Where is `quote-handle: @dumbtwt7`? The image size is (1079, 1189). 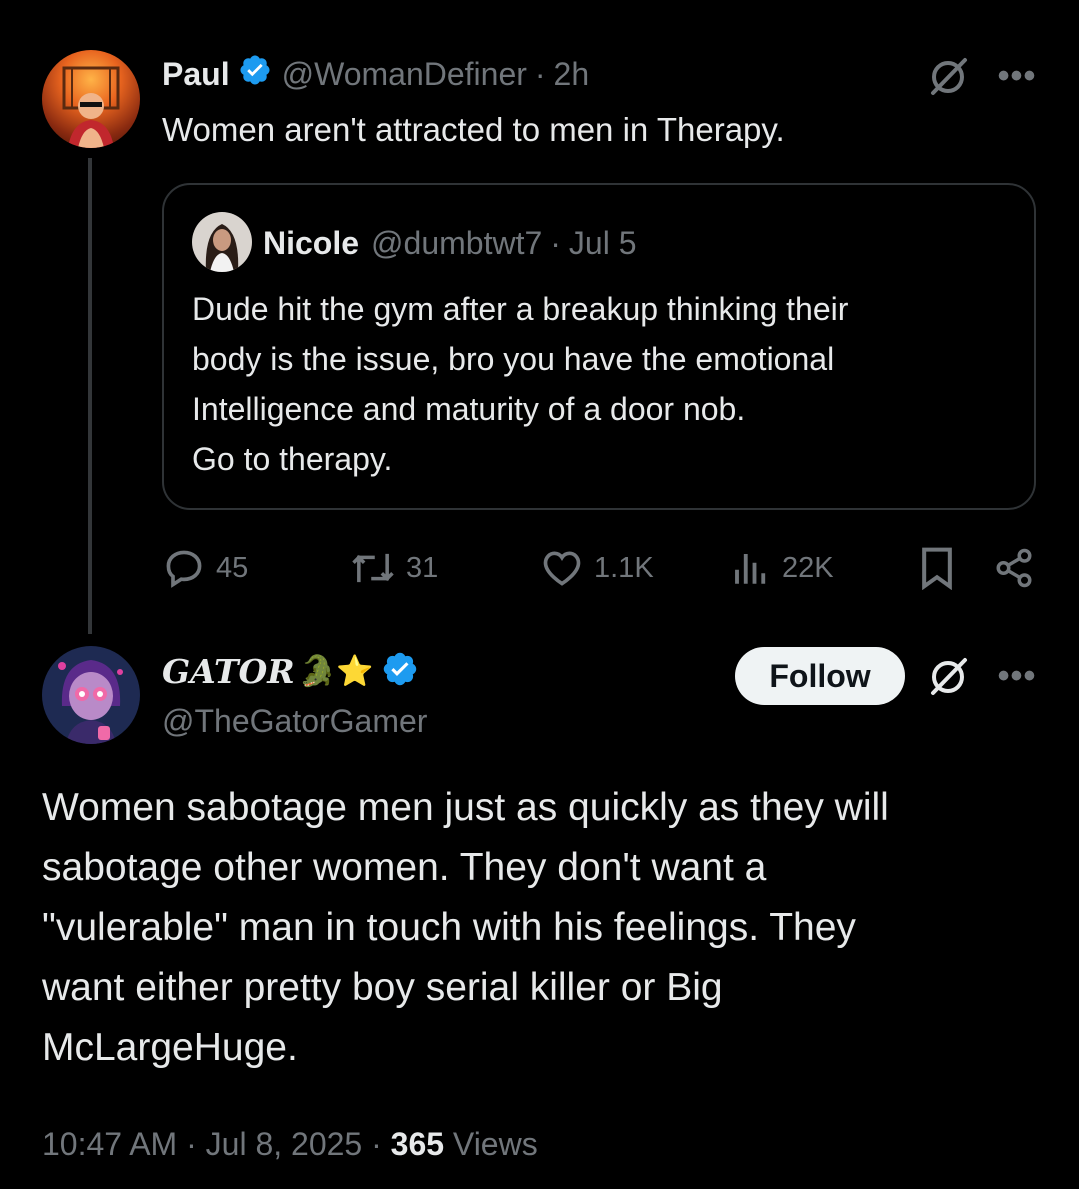
quote-handle: @dumbtwt7 is located at coordinates (456, 243).